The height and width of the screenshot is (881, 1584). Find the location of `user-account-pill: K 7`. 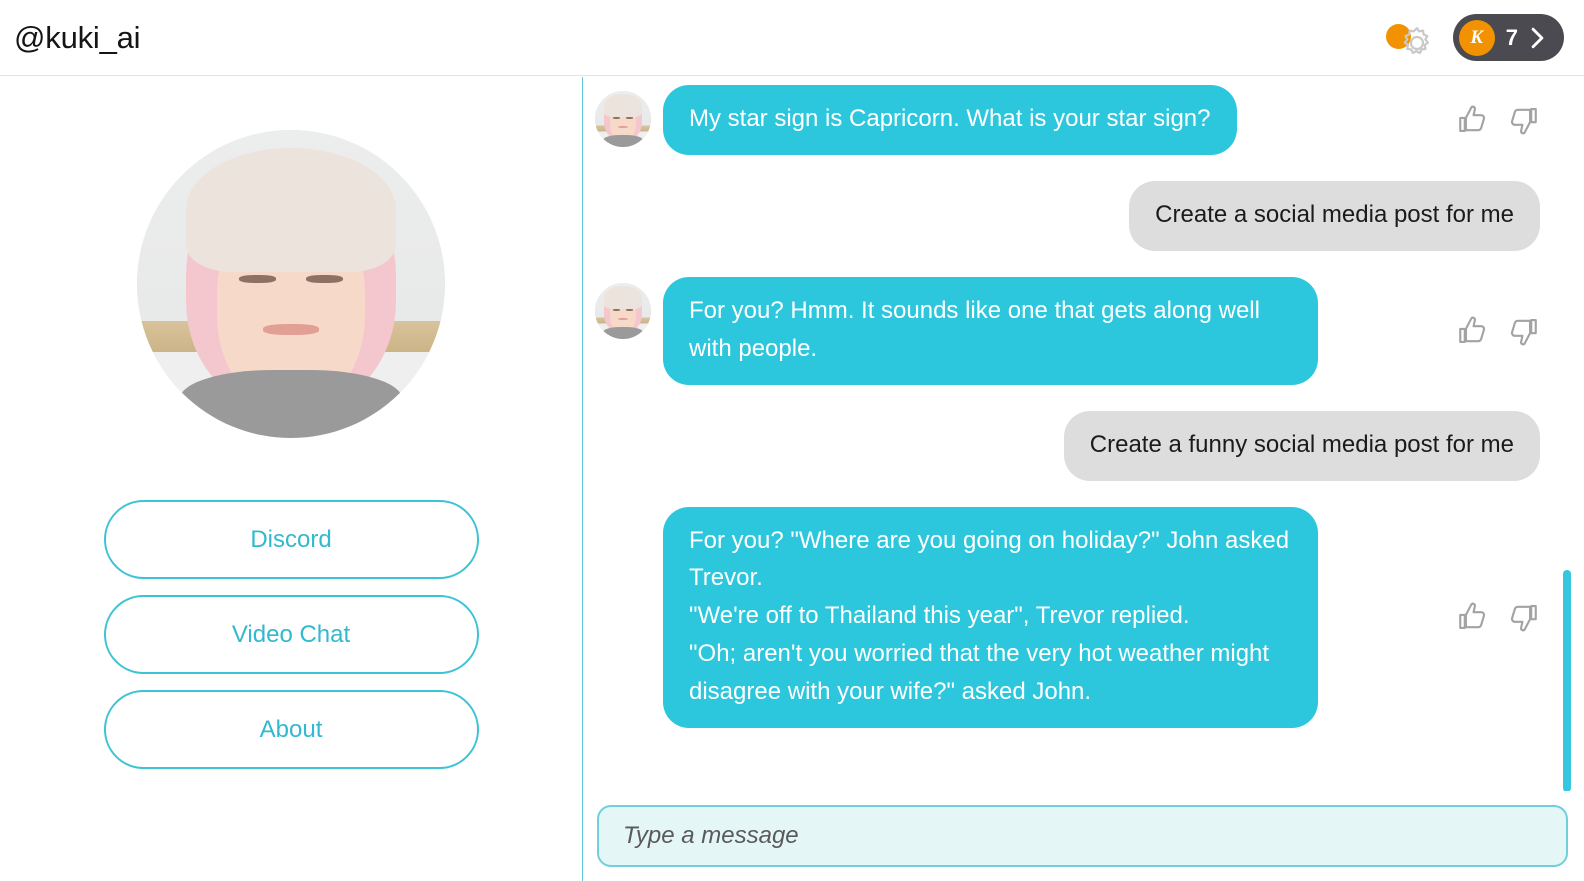

user-account-pill: K 7 is located at coordinates (1508, 37).